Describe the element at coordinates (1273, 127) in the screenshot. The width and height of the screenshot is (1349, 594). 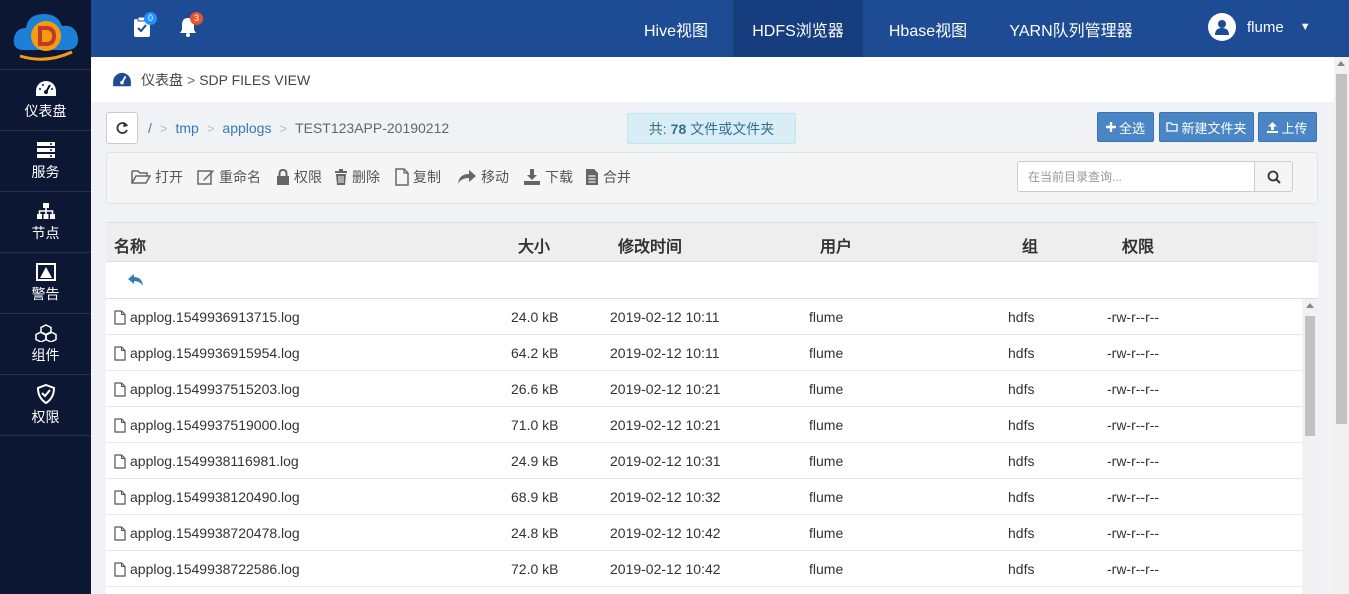
I see `upload-icon` at that location.